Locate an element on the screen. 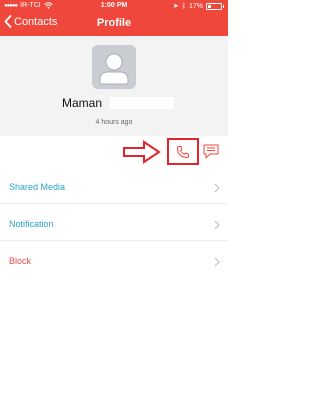 This screenshot has height=405, width=320. last-seen: 4 hours ago is located at coordinates (114, 122).